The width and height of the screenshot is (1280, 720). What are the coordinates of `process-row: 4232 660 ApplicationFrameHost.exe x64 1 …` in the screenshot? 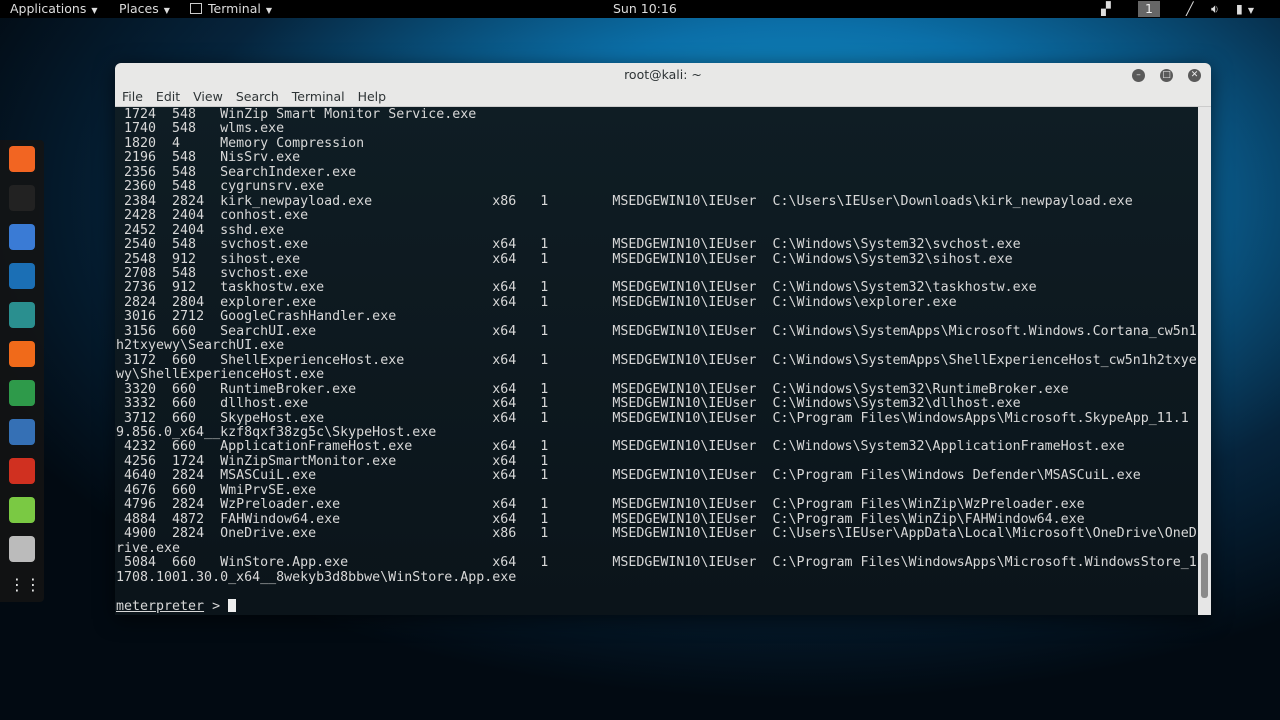 It's located at (620, 447).